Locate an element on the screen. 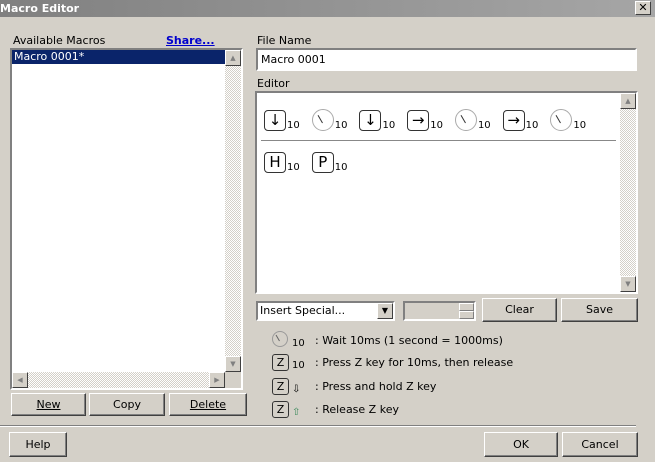 Image resolution: width=655 pixels, height=462 pixels. macro-step: H 10 is located at coordinates (288, 162).